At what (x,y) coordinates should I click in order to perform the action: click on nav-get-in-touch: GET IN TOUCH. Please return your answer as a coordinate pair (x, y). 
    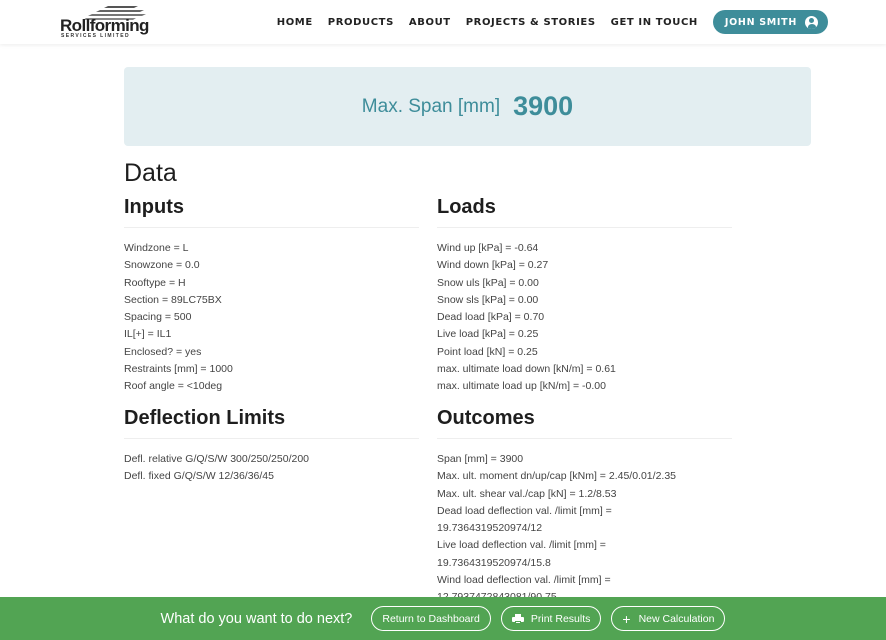
    Looking at the image, I should click on (654, 22).